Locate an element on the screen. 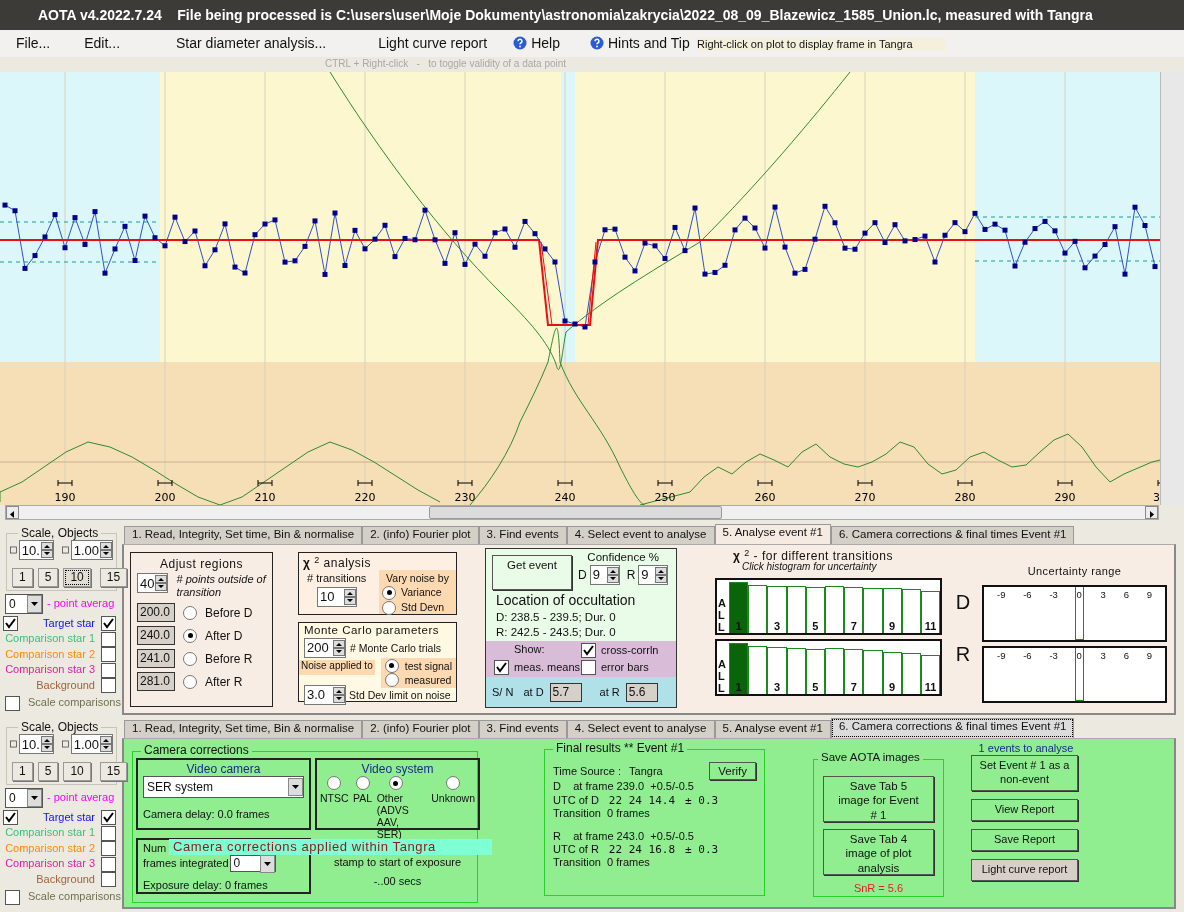 Image resolution: width=1184 pixels, height=912 pixels. radio-label: Variance is located at coordinates (421, 592).